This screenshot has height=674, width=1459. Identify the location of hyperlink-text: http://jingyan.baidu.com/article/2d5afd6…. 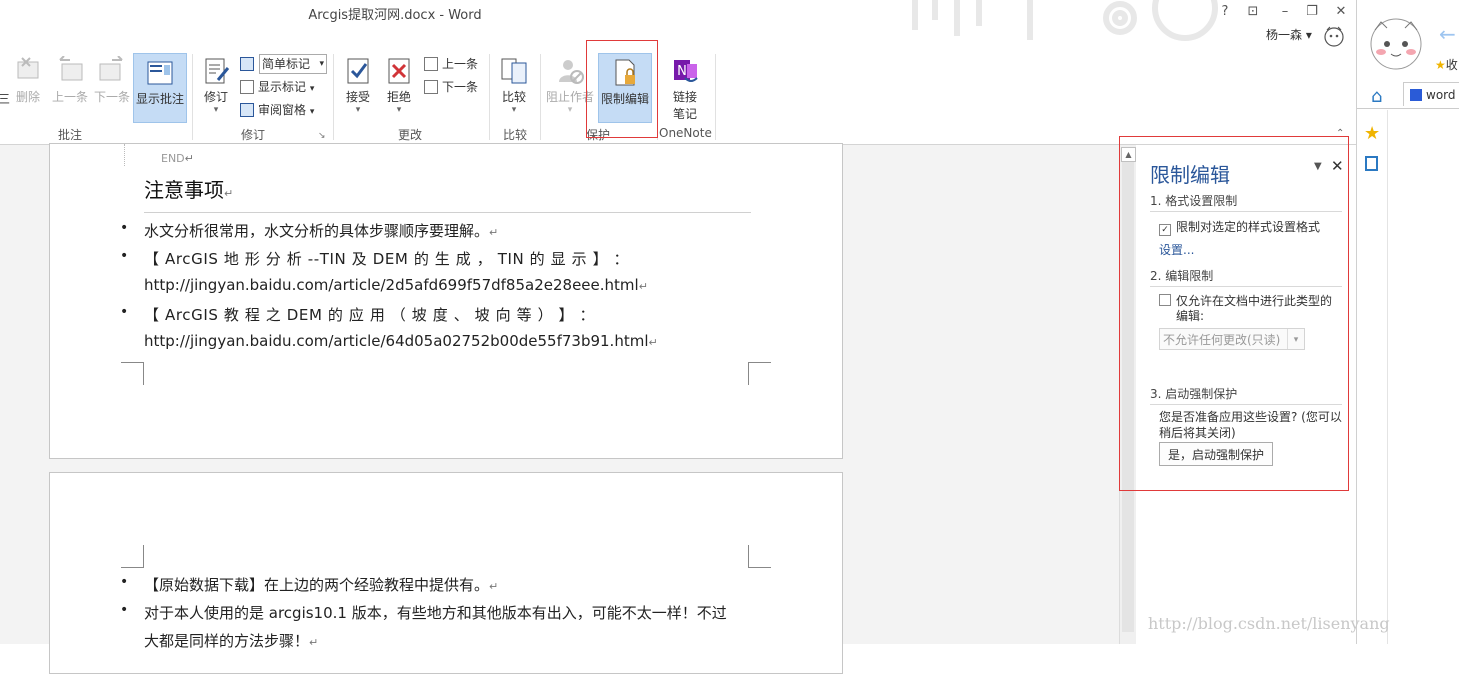
(391, 285).